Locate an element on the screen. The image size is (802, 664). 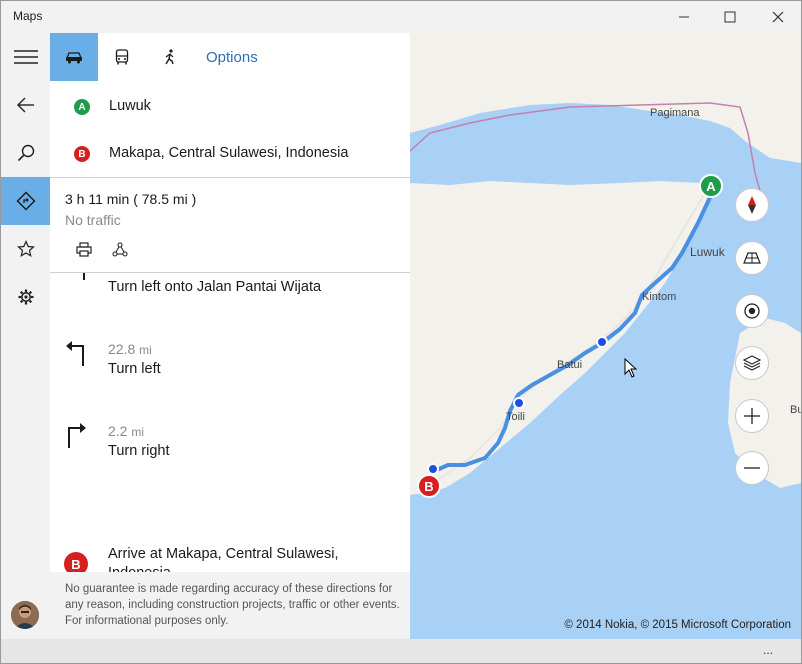
gear-icon is located at coordinates (25, 297).